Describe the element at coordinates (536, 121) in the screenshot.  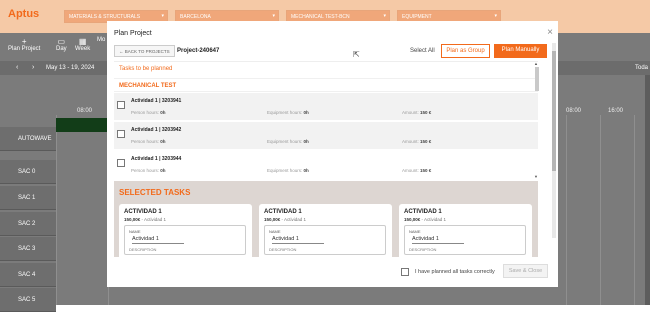
I see `tasks-scrollbar: ▲ ▼` at that location.